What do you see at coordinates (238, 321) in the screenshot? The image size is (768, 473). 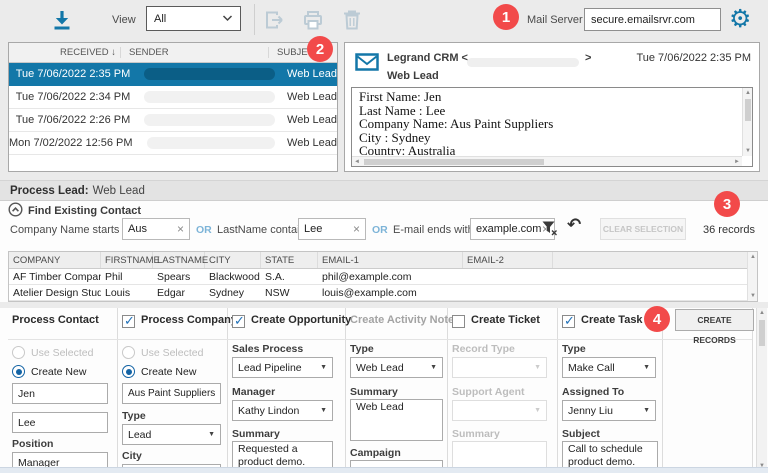 I see `create-opportunity-checkbox` at bounding box center [238, 321].